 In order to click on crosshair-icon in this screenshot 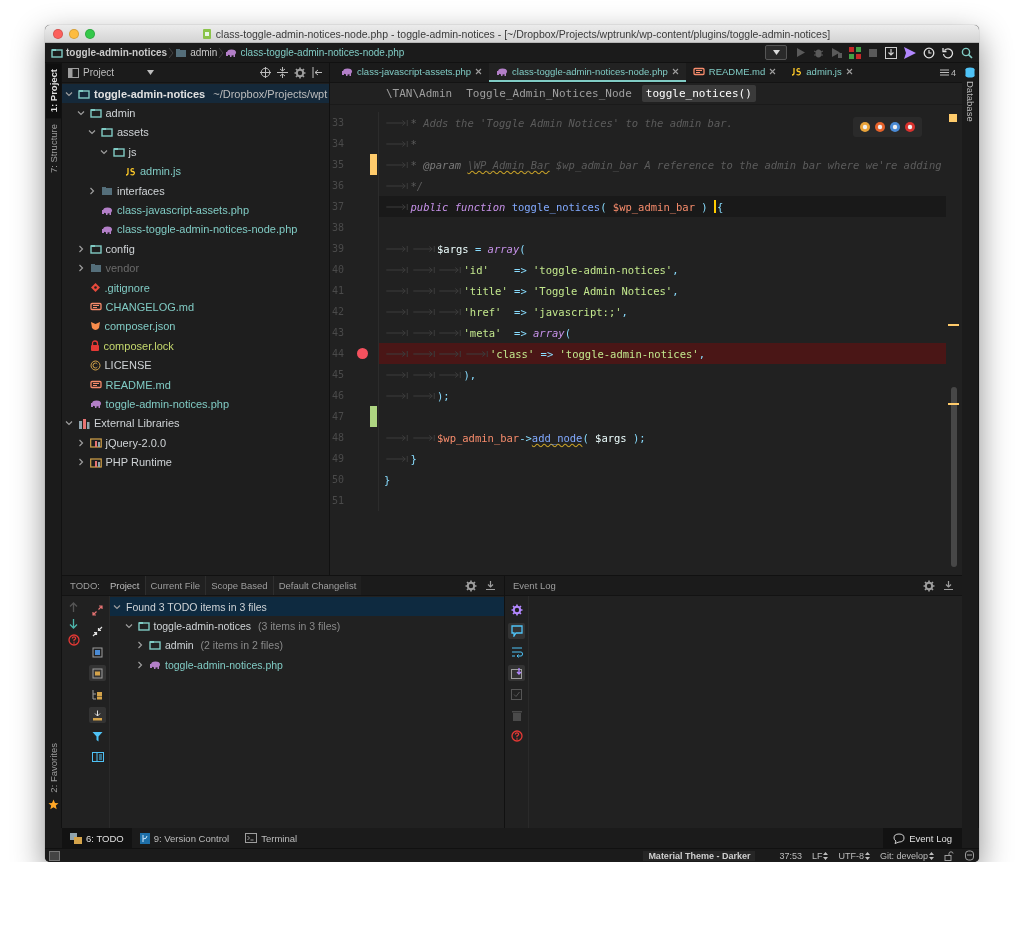, I will do `click(265, 72)`.